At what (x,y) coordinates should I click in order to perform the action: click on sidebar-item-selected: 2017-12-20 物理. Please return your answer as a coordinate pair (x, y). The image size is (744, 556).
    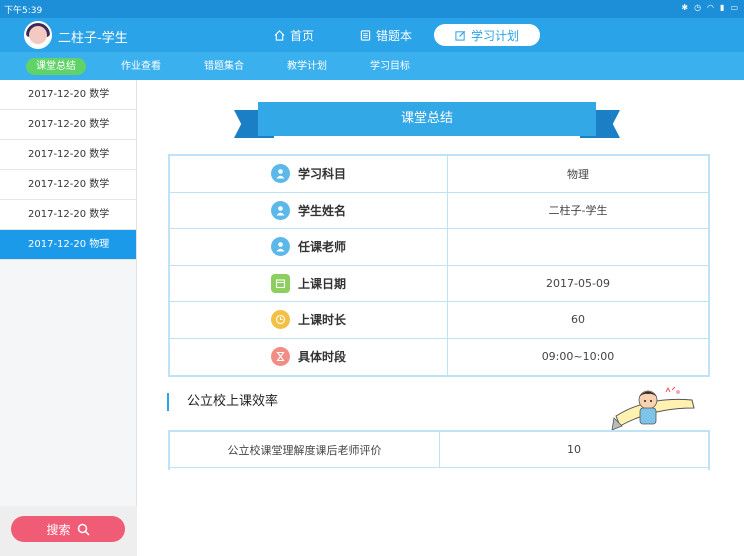
    Looking at the image, I should click on (68, 245).